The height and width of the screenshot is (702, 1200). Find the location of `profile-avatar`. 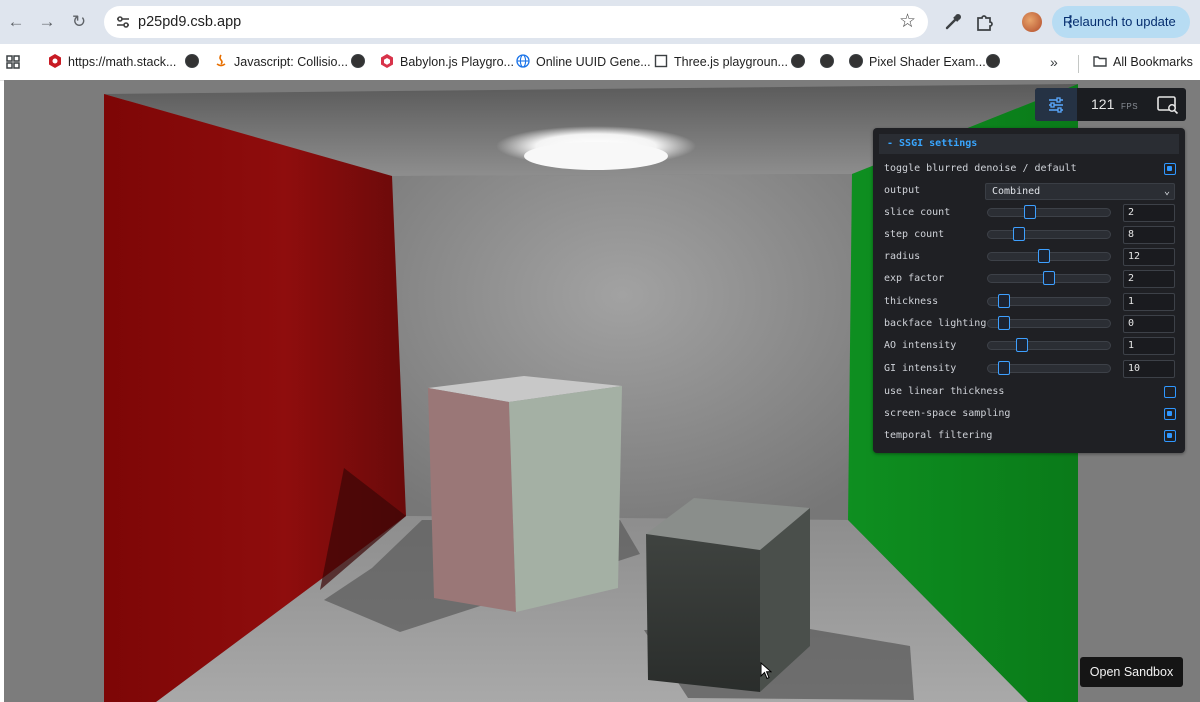

profile-avatar is located at coordinates (1032, 22).